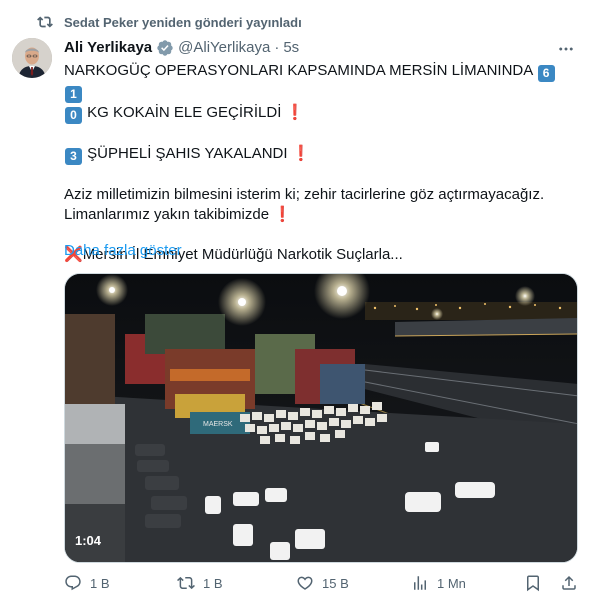 This screenshot has width=594, height=603. What do you see at coordinates (218, 424) in the screenshot?
I see `container-label: MAERSK` at bounding box center [218, 424].